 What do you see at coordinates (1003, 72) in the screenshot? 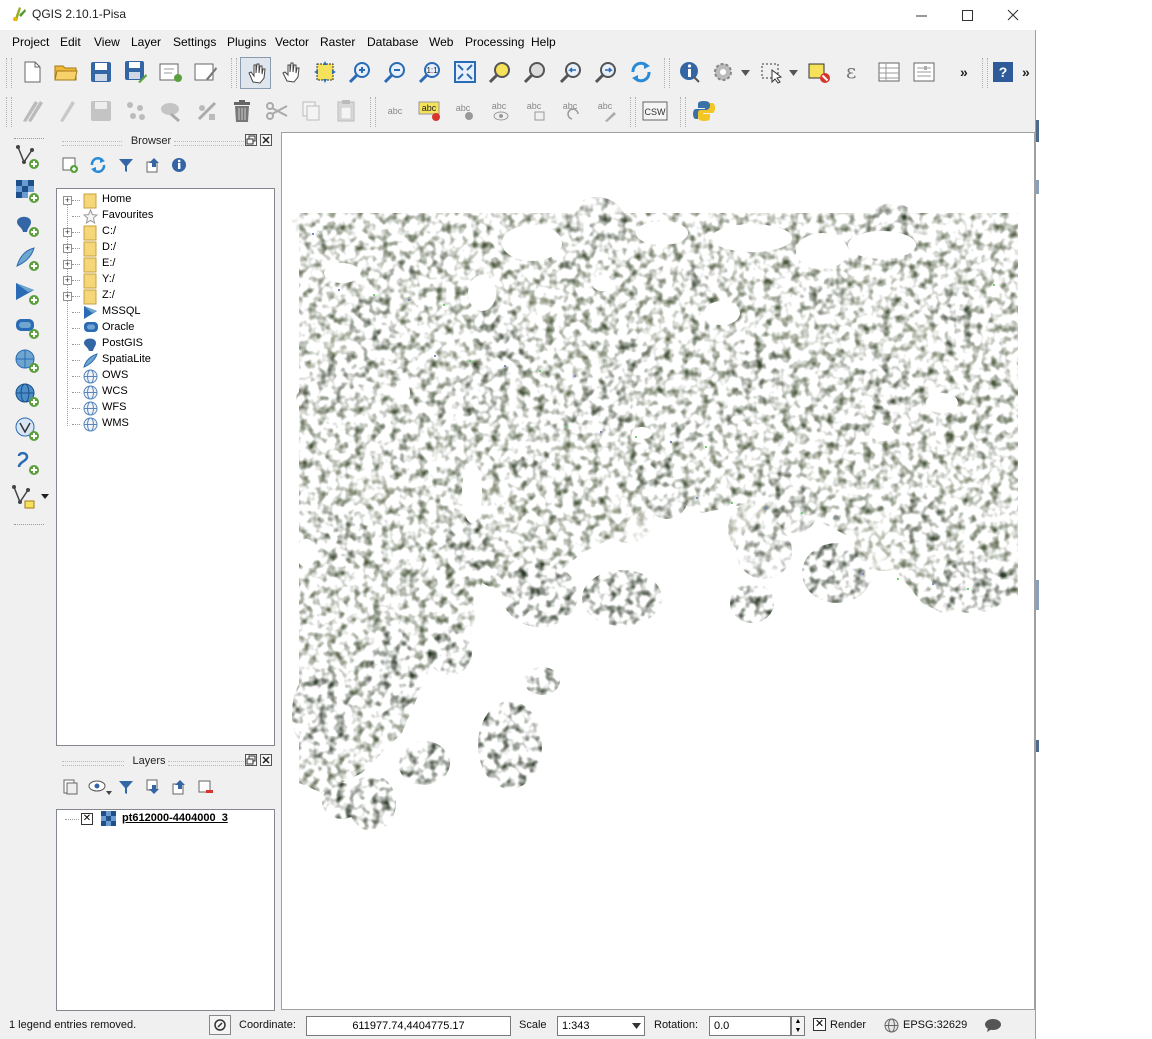
I see `help-contents-icon: ?` at bounding box center [1003, 72].